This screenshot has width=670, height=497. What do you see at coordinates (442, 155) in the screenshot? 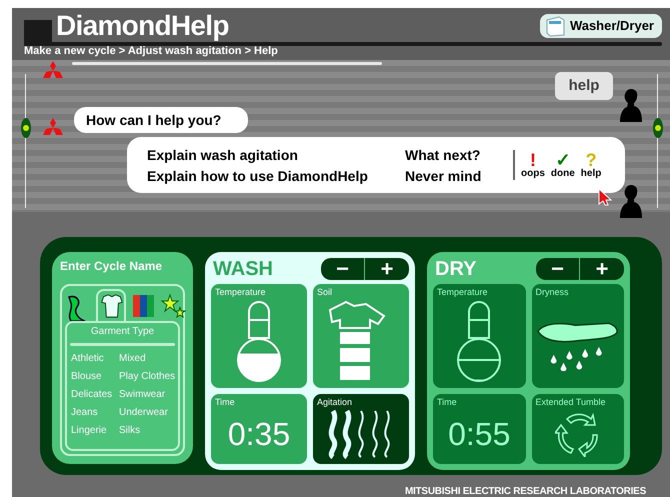
I see `choice-link: What next?` at bounding box center [442, 155].